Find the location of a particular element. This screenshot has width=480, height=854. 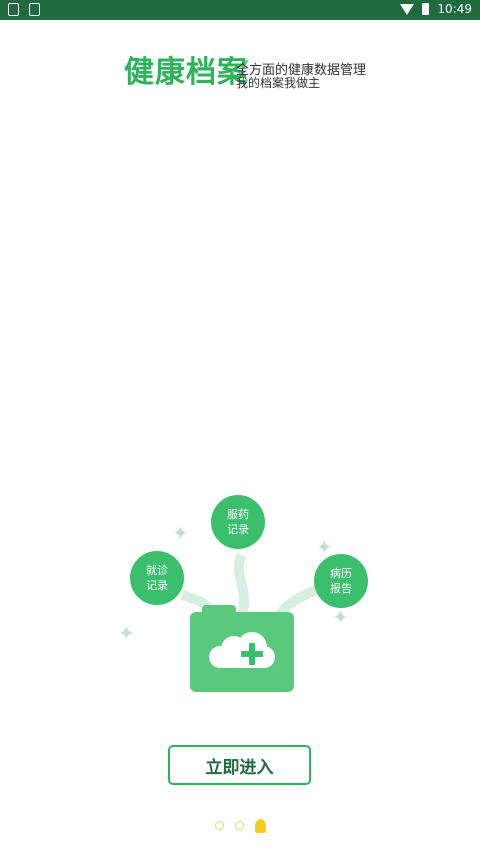

medication-record-bubble: 服药 记录 is located at coordinates (238, 522).